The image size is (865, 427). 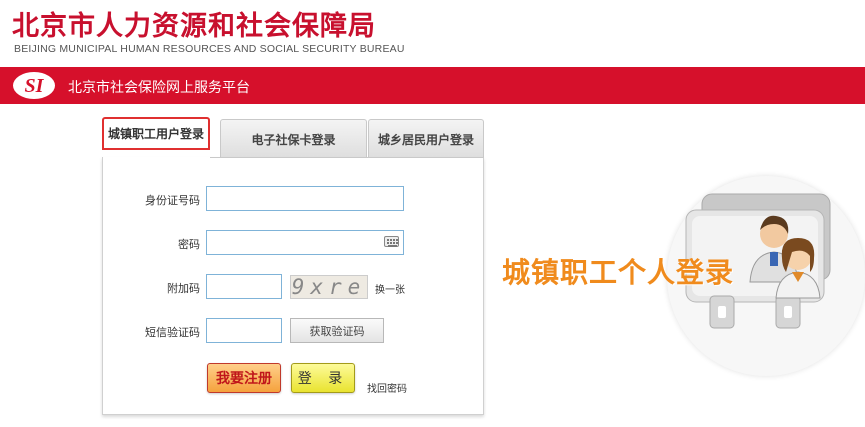 What do you see at coordinates (387, 387) in the screenshot?
I see `forgot-password-link: 找回密码` at bounding box center [387, 387].